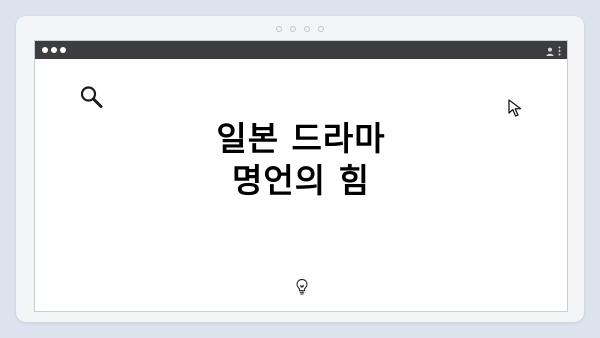 This screenshot has height=338, width=600. I want to click on kebab-menu-icon, so click(559, 50).